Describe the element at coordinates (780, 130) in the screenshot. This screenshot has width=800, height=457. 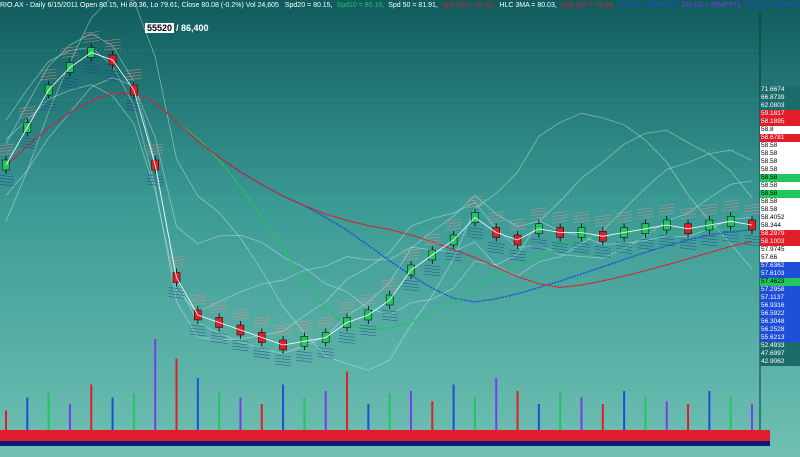
I see `price-label: 58.8` at that location.